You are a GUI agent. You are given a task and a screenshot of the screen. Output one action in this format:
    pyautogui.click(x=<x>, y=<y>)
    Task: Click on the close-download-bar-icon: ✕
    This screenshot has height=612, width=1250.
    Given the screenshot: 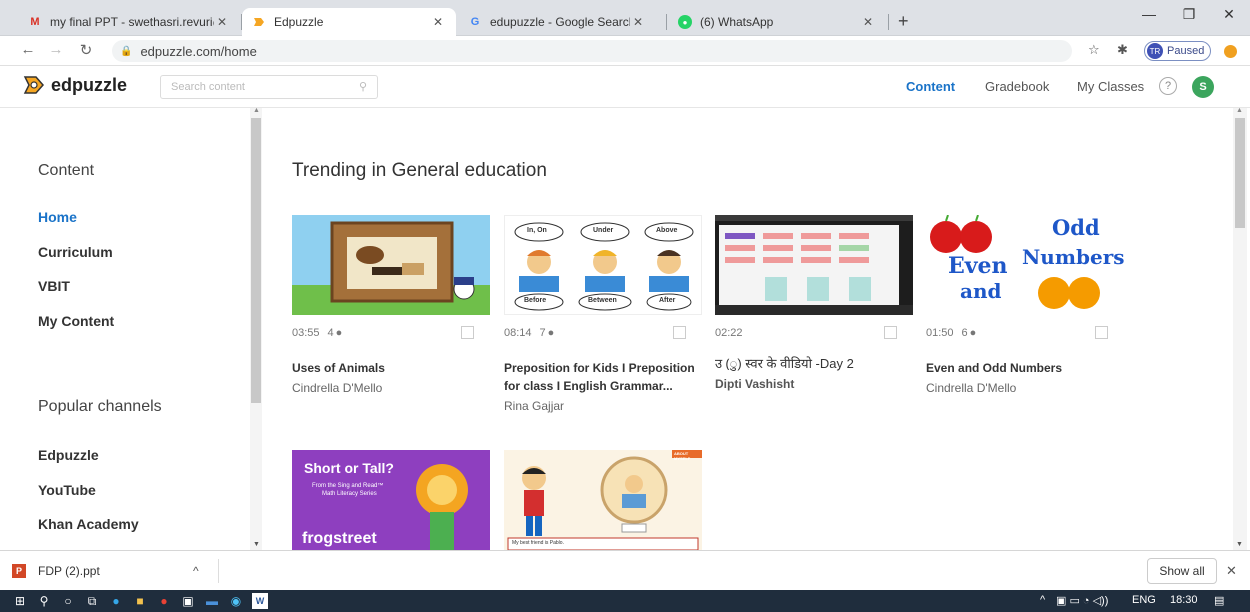 What is the action you would take?
    pyautogui.click(x=1231, y=571)
    